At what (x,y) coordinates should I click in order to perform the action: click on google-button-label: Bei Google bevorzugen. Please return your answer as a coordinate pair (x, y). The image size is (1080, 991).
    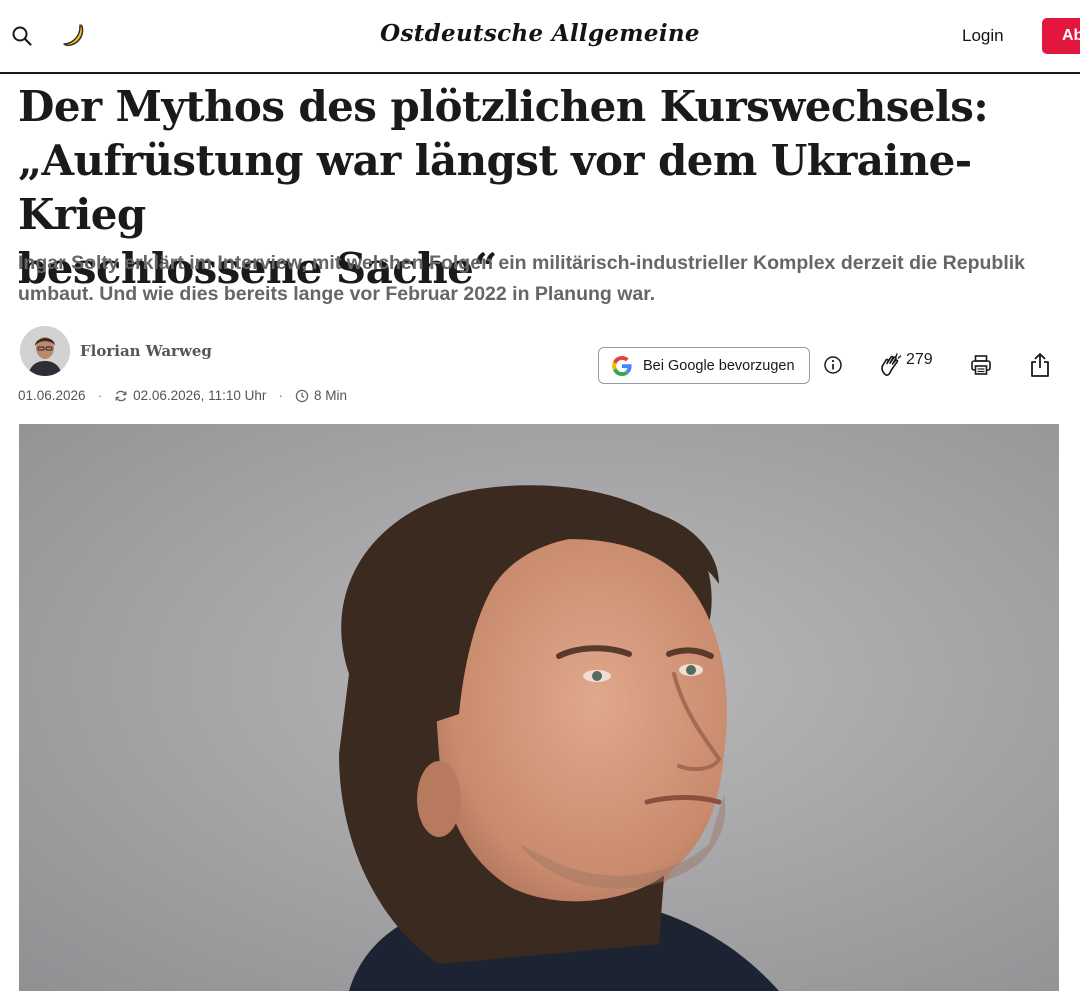
    Looking at the image, I should click on (719, 365).